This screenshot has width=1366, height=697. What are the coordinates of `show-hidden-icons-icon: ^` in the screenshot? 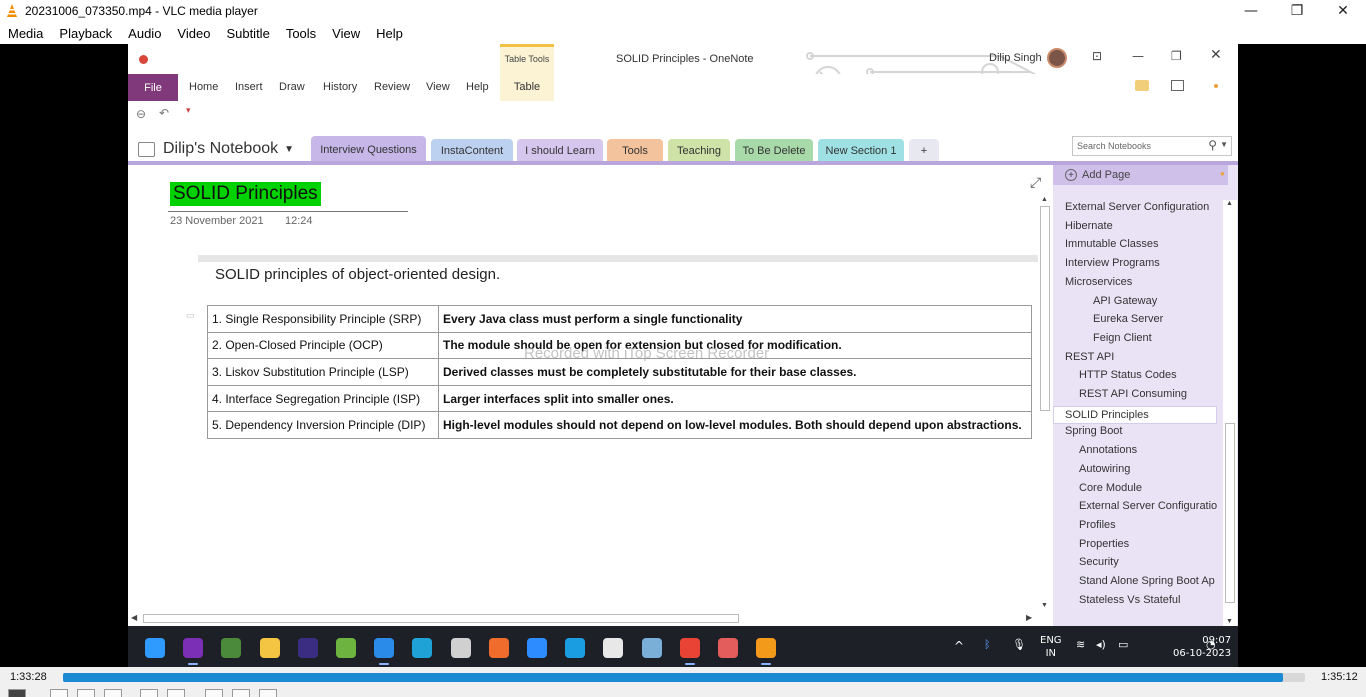 It's located at (959, 646).